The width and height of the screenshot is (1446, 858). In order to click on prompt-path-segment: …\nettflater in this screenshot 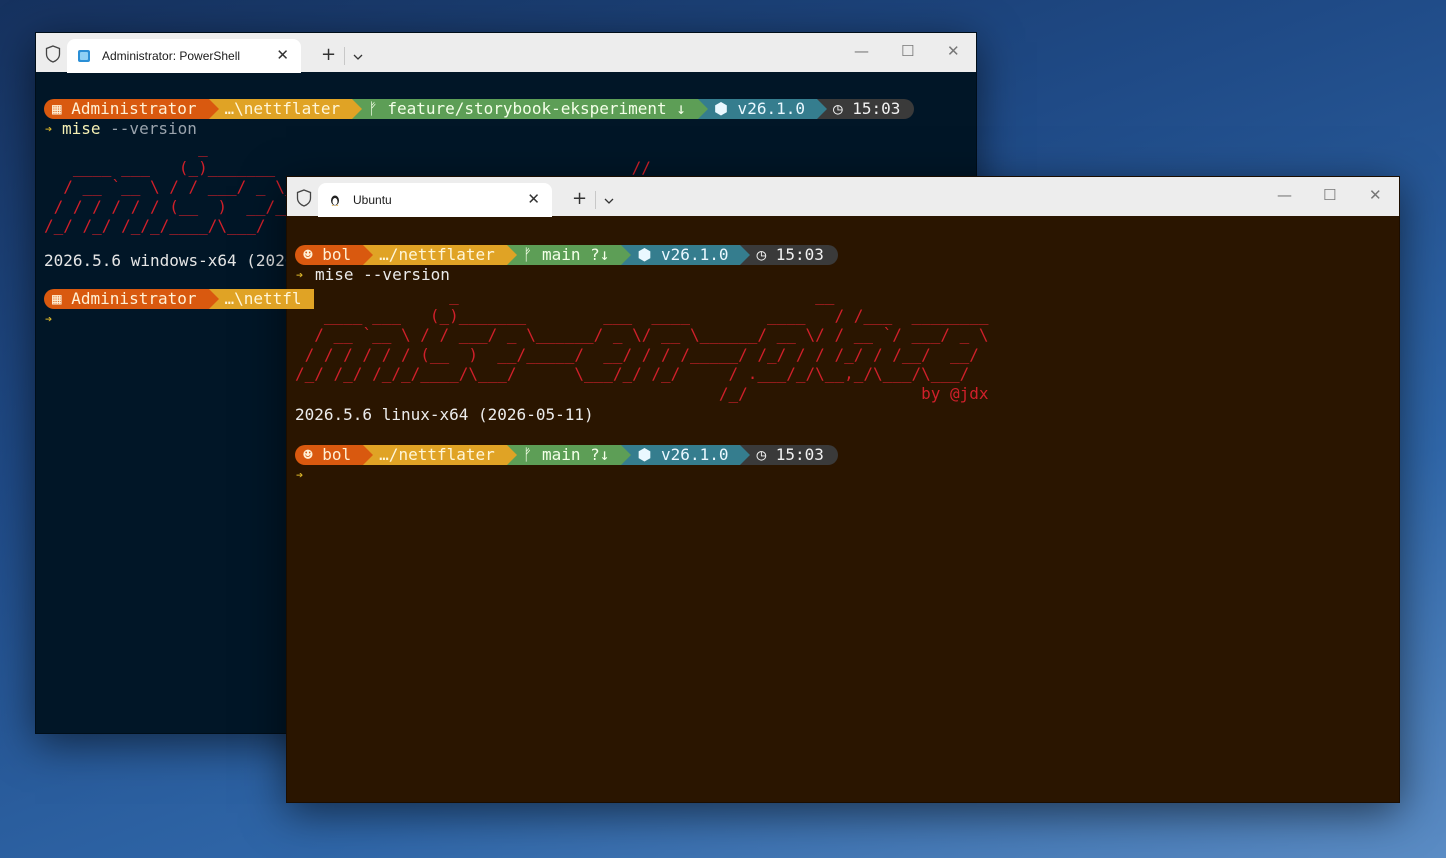, I will do `click(285, 109)`.